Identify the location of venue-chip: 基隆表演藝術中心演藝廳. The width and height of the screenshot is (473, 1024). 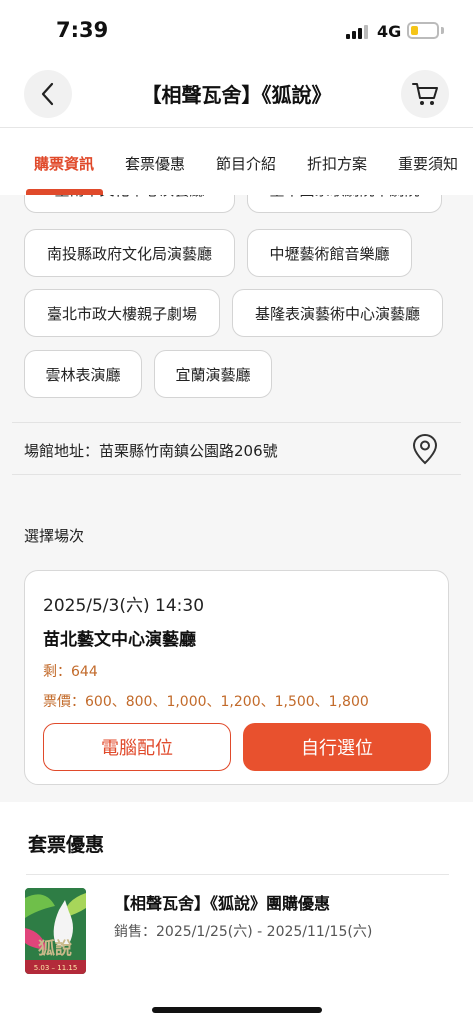
(337, 313).